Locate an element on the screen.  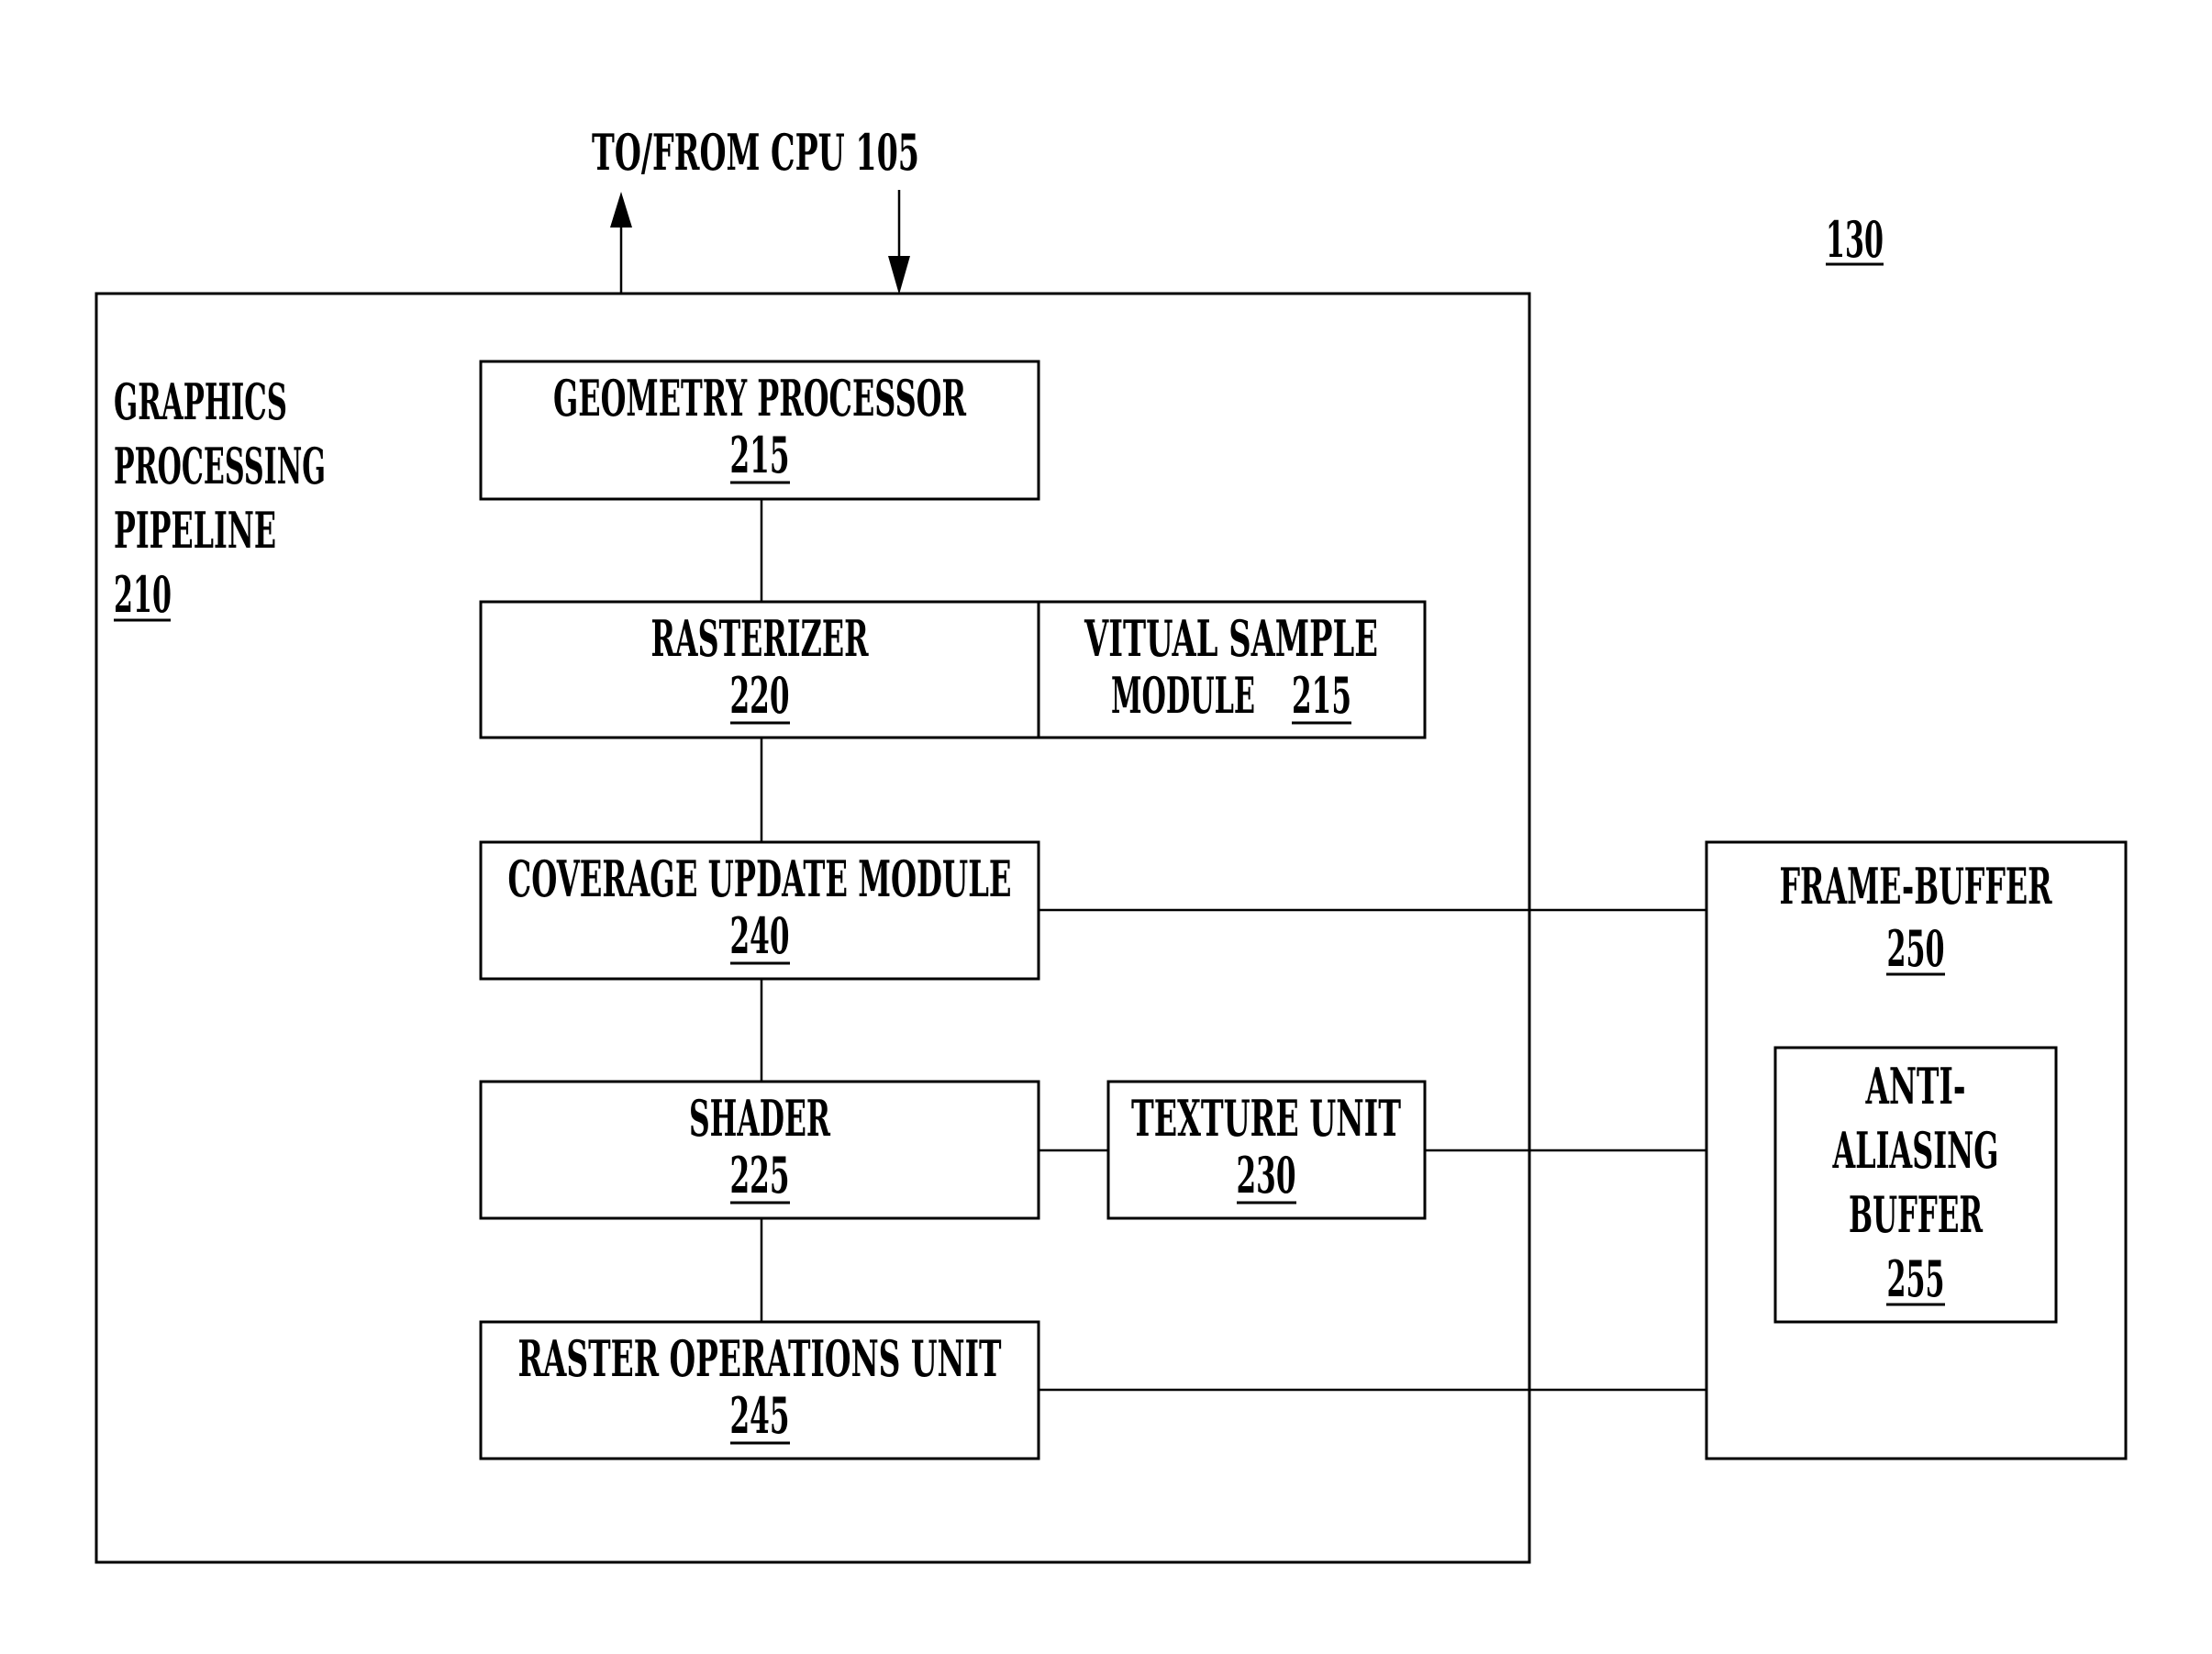
block-numeral: 230 is located at coordinates (1266, 1175).